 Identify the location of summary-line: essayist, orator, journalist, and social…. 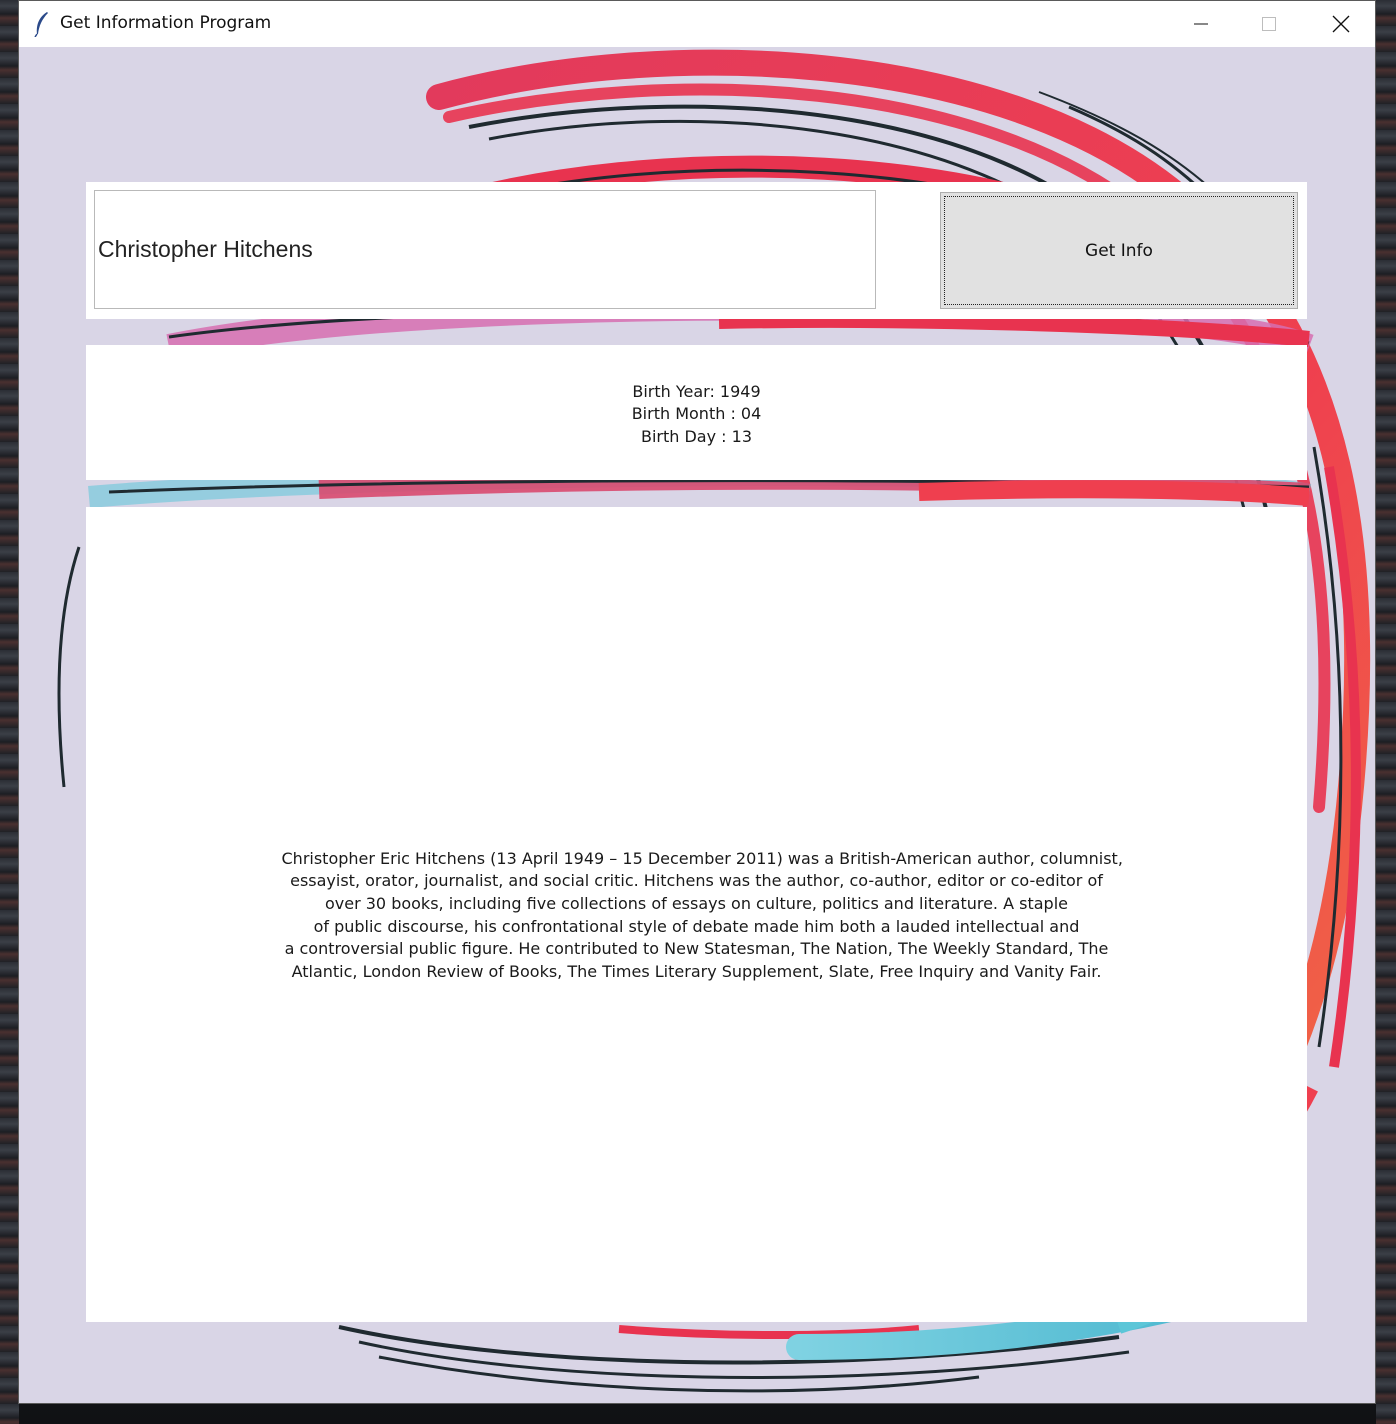
(696, 881).